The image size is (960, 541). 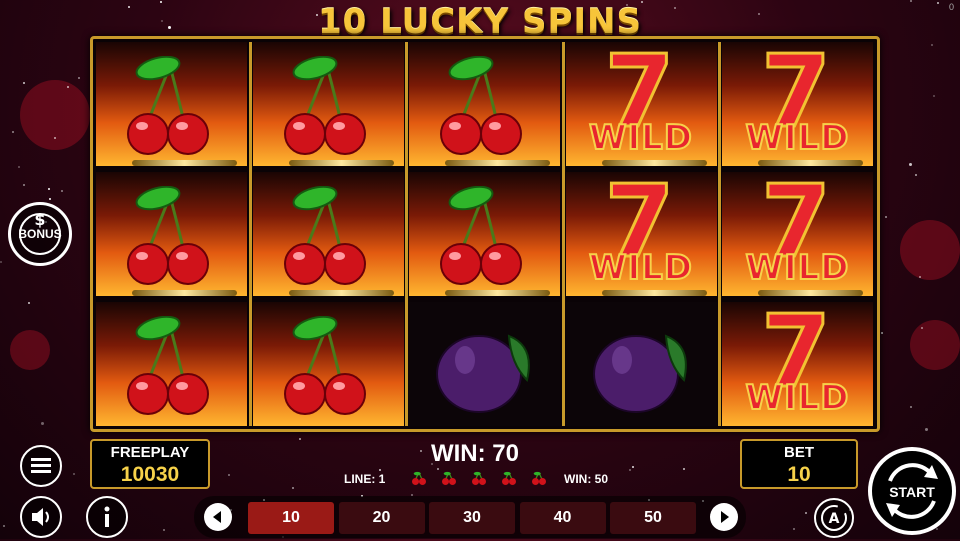 I want to click on bonus-button: $ BONUS, so click(x=40, y=234).